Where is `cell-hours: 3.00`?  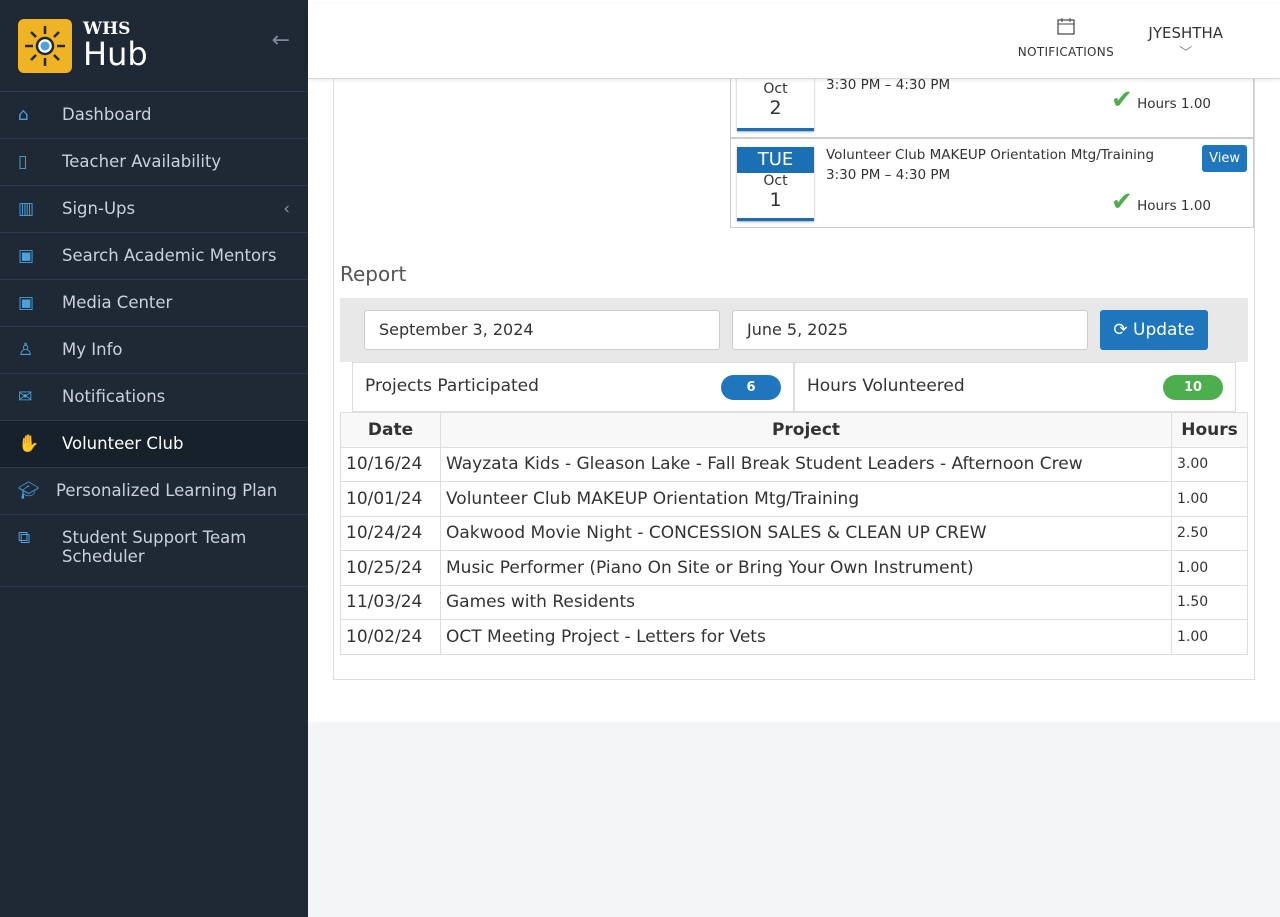 cell-hours: 3.00 is located at coordinates (1209, 464).